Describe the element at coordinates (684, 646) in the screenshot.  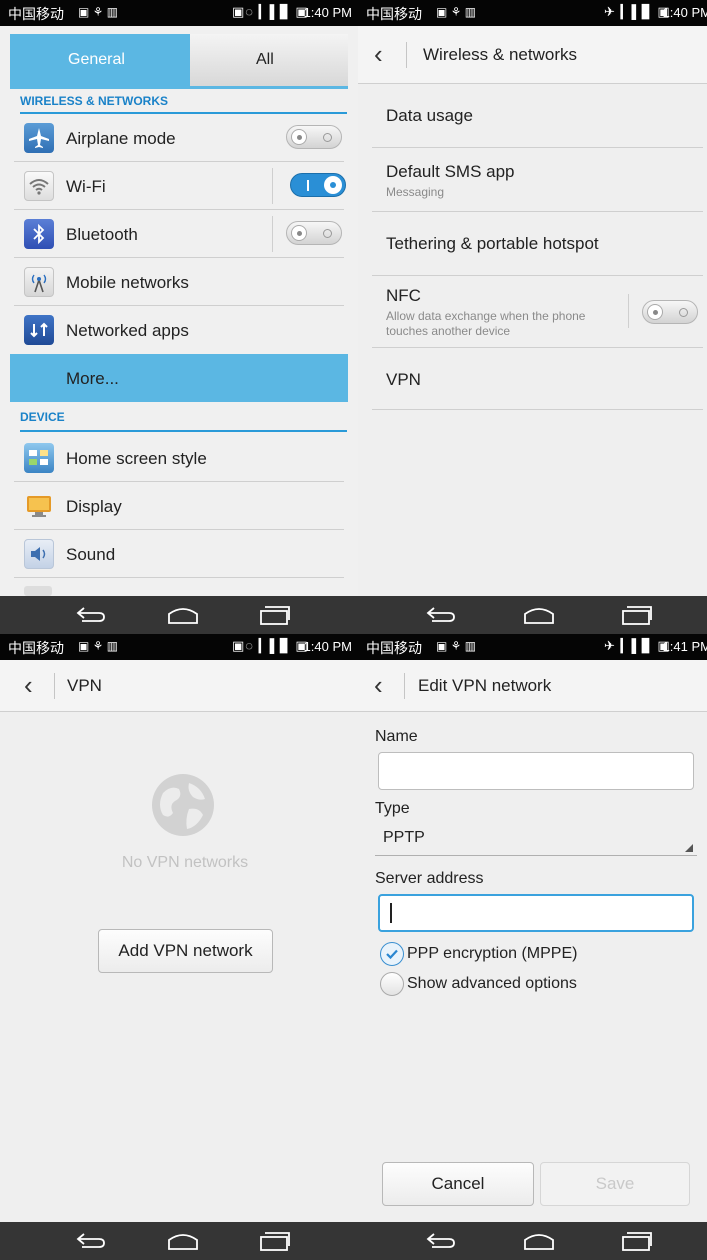
I see `status-time: 1:41 PM` at that location.